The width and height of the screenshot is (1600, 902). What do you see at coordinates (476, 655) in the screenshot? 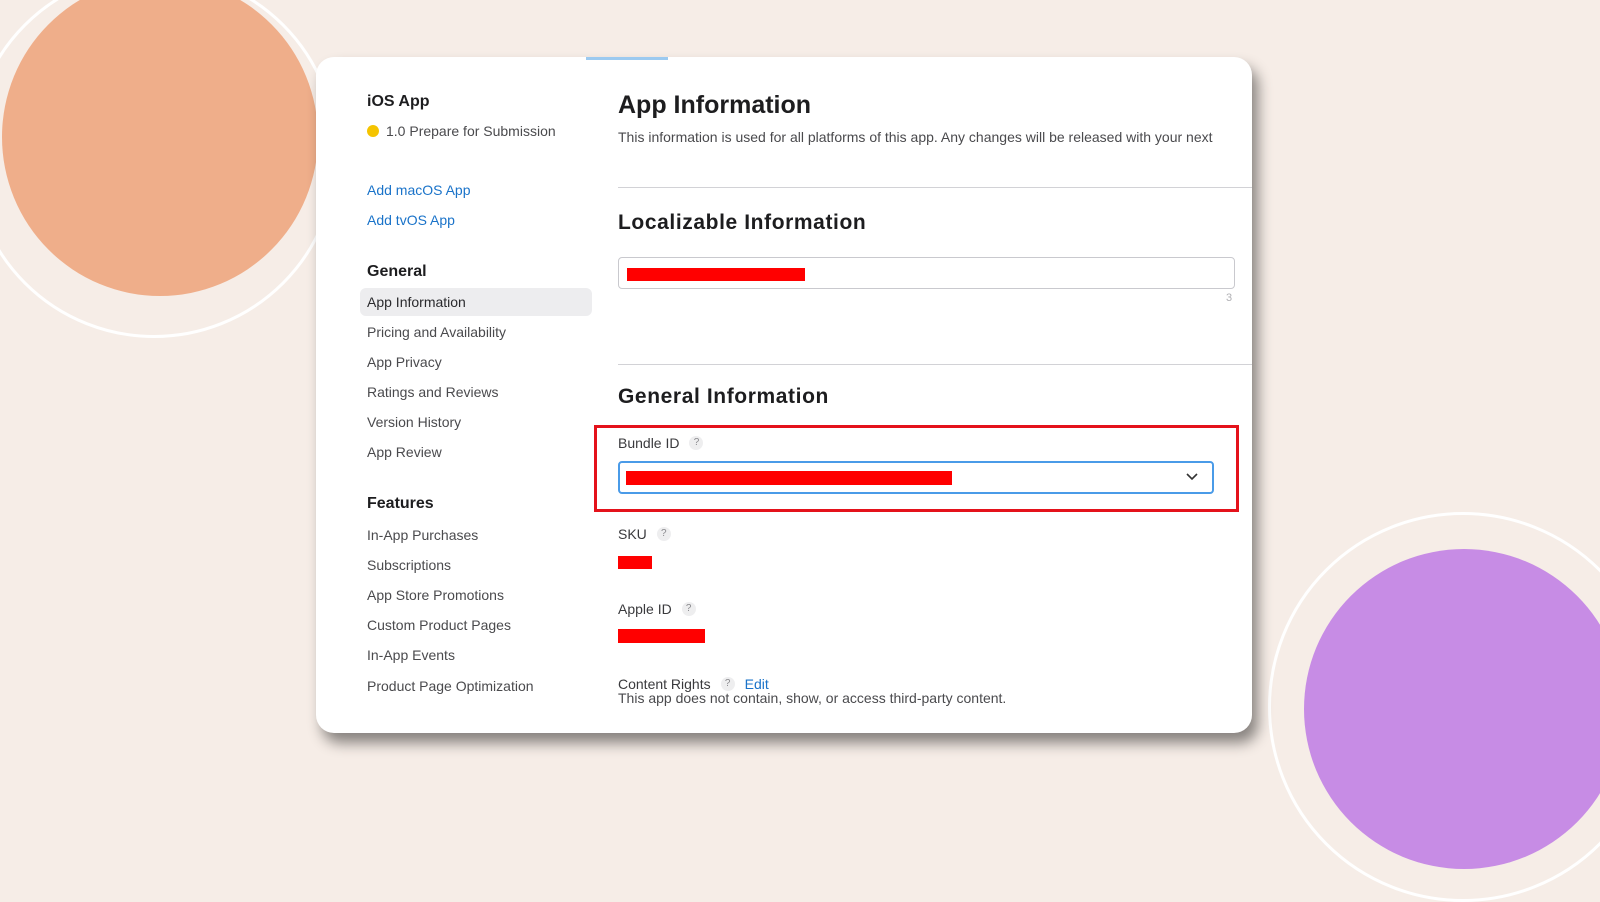
I see `sidebar-item-in-app-events: In-App Events` at bounding box center [476, 655].